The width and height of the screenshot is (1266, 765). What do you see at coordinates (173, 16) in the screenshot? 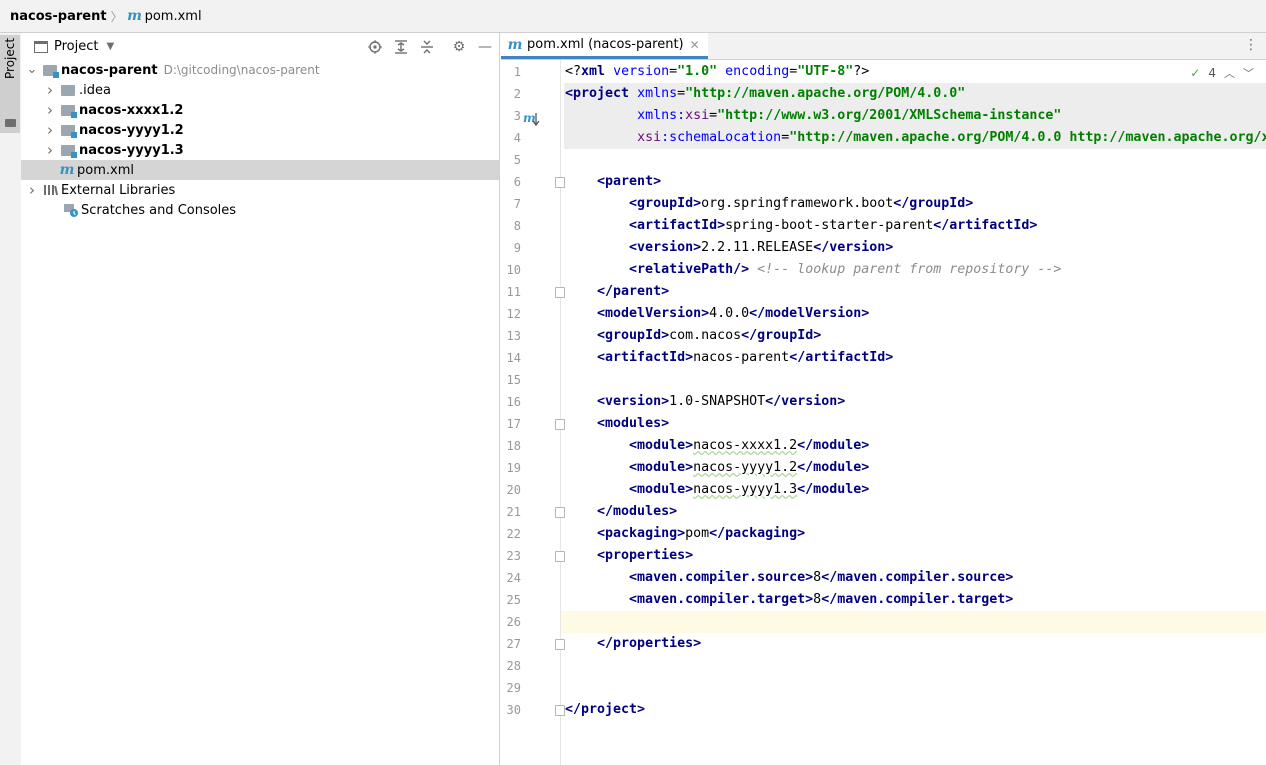
I see `breadcrumb-file: pom.xml` at bounding box center [173, 16].